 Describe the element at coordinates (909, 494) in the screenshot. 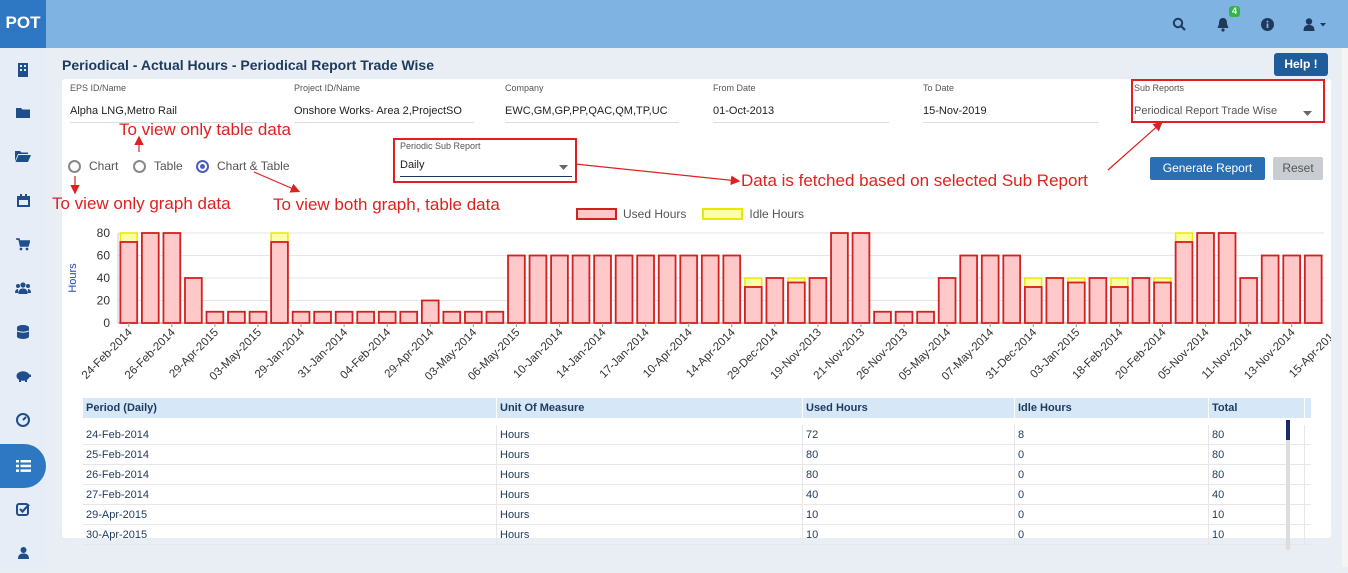

I see `cell-used: 40` at that location.